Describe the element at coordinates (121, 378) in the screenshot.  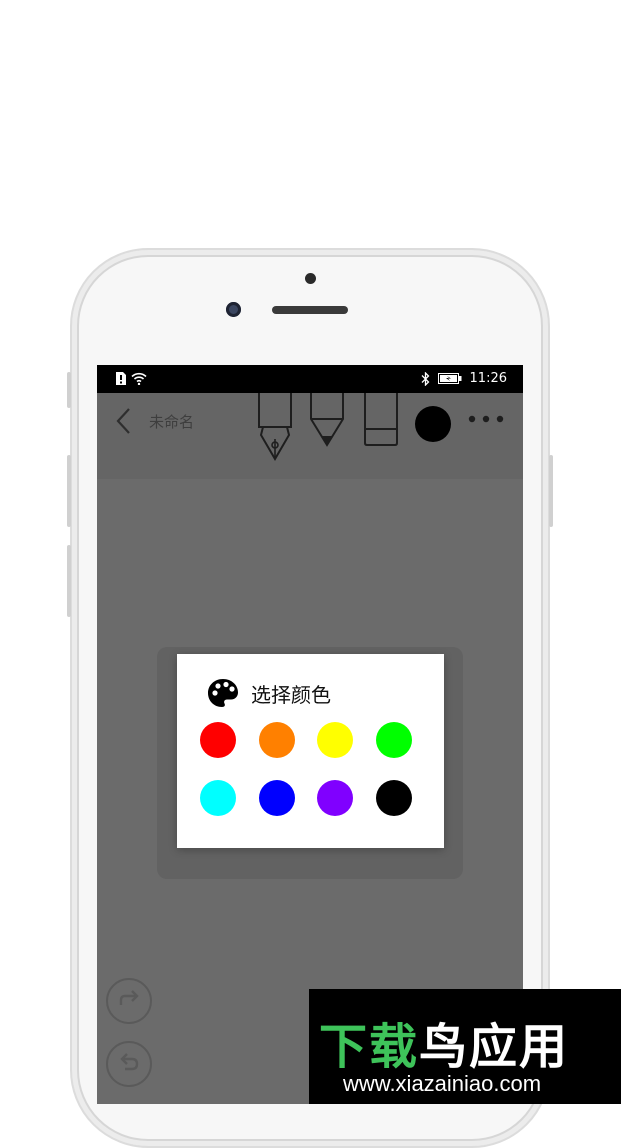
I see `sim-alert-icon` at that location.